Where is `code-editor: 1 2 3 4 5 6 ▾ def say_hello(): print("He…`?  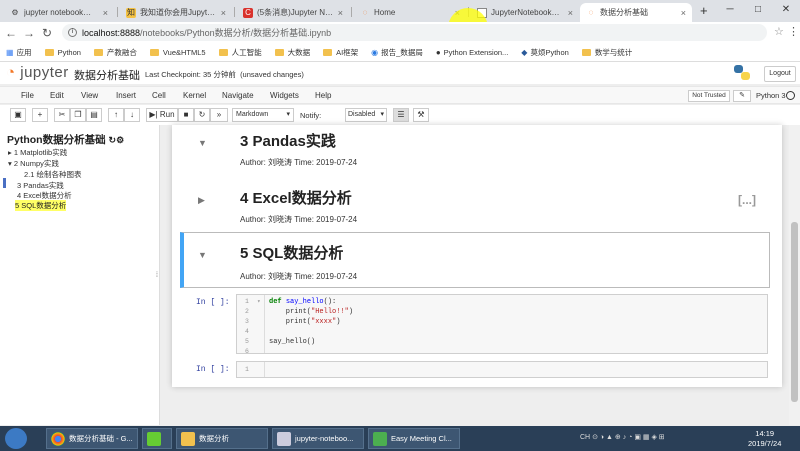 code-editor: 1 2 3 4 5 6 ▾ def say_hello(): print("He… is located at coordinates (502, 324).